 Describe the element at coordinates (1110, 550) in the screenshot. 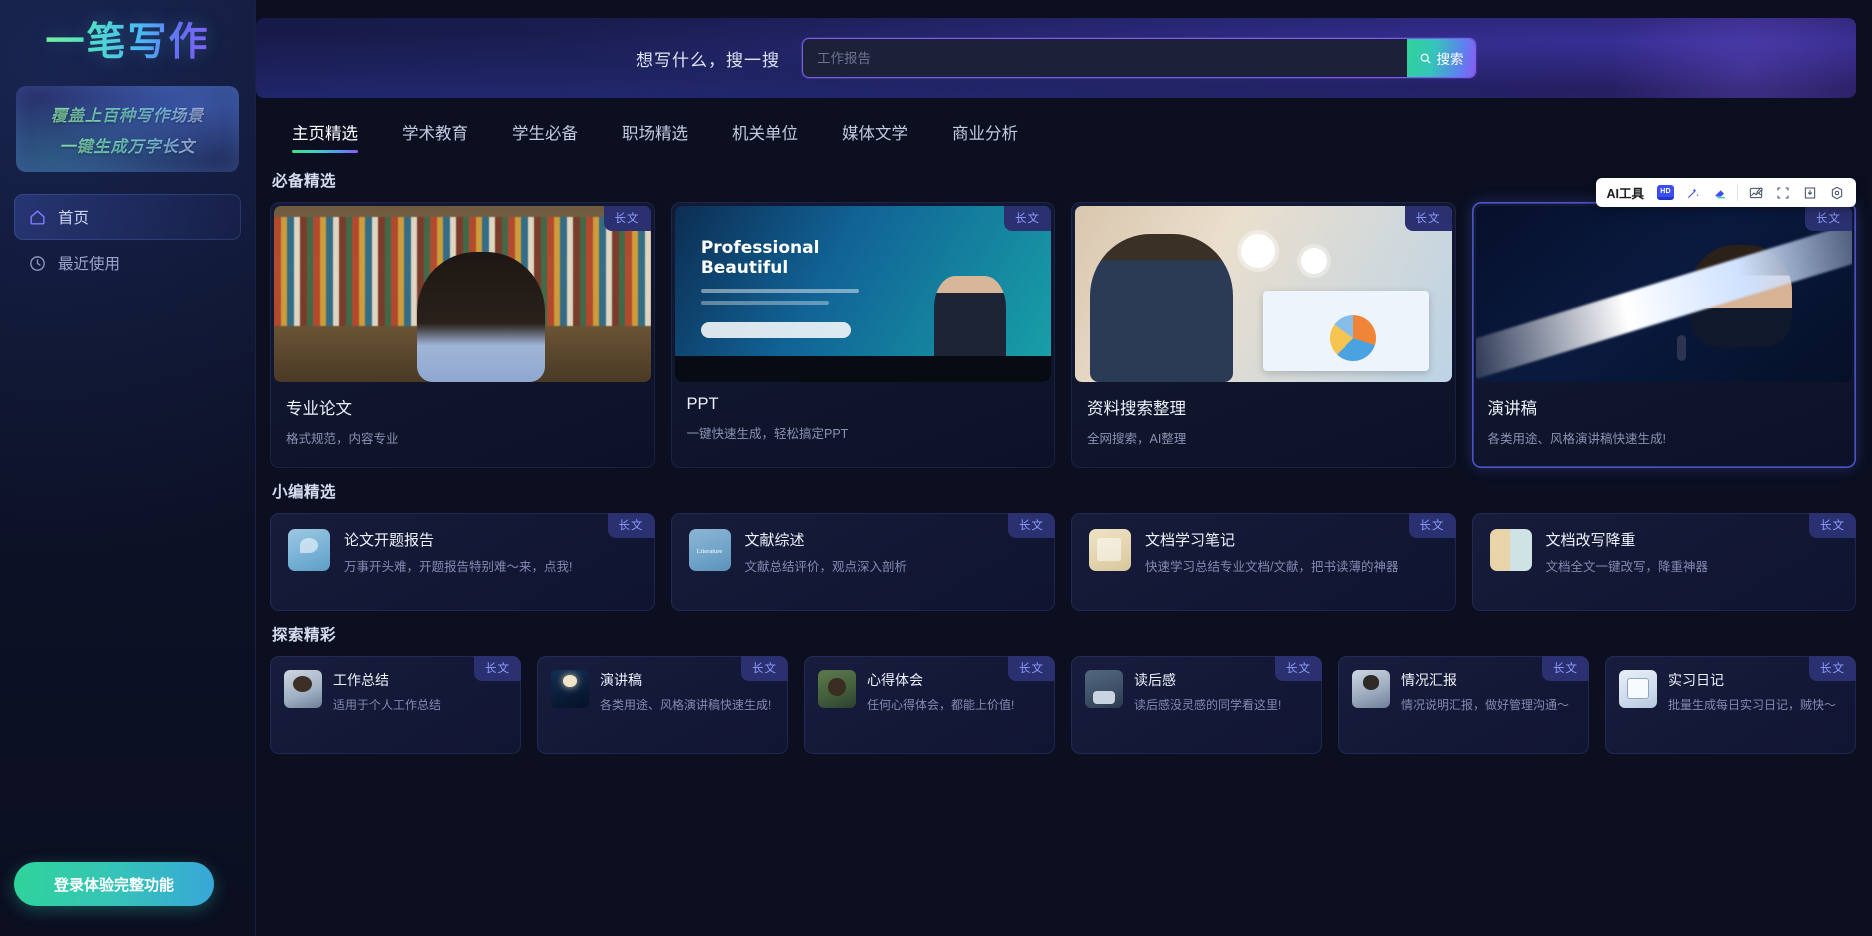

I see `notebook-icon` at that location.